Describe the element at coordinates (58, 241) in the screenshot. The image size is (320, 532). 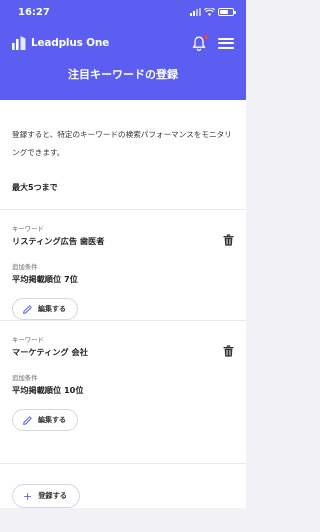
I see `keyword-value: リスティング広告 歯医者` at that location.